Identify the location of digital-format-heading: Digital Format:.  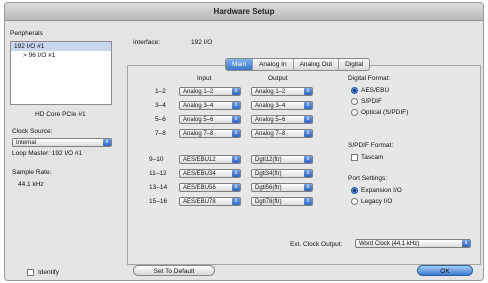
(369, 78).